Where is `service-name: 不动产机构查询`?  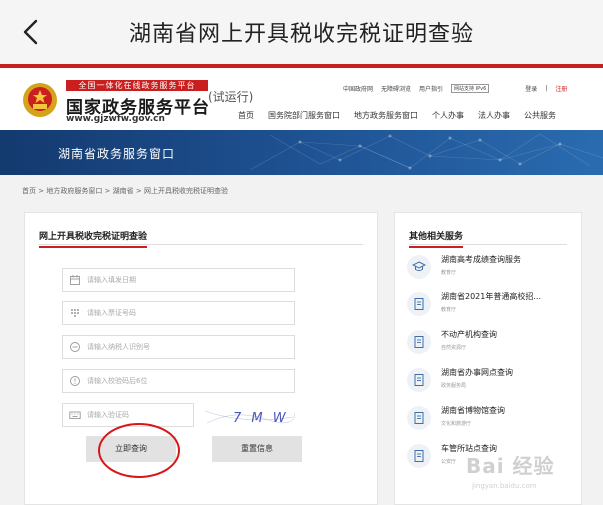 service-name: 不动产机构查询 is located at coordinates (469, 334).